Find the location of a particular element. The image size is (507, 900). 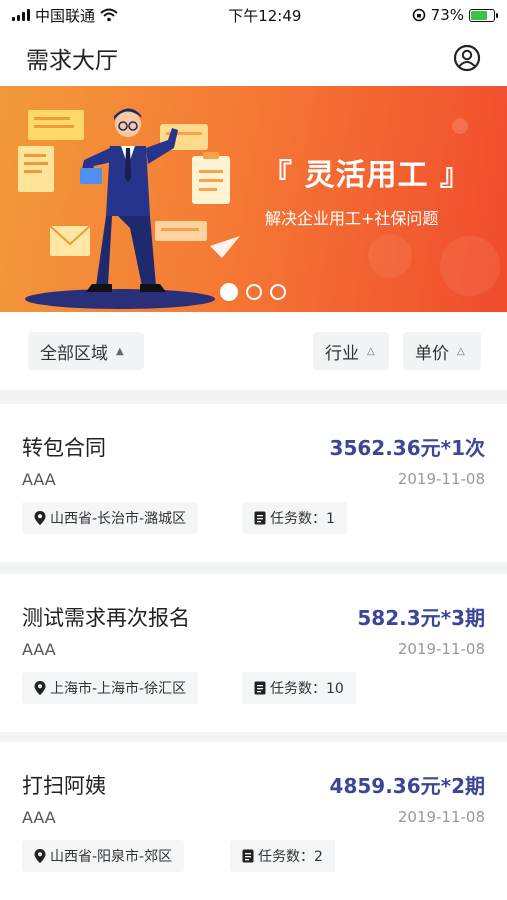

user-circle-icon is located at coordinates (467, 58).